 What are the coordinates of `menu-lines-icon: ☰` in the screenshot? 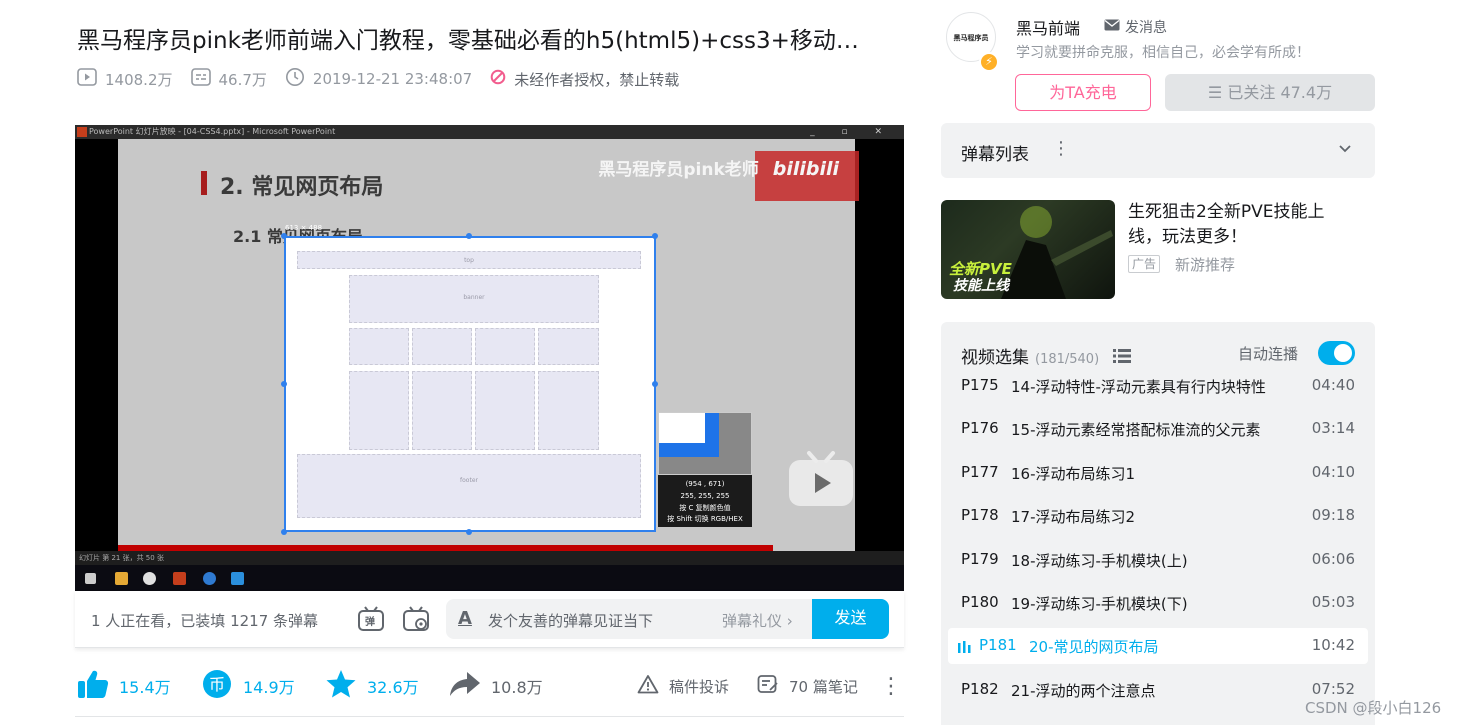 It's located at (1215, 92).